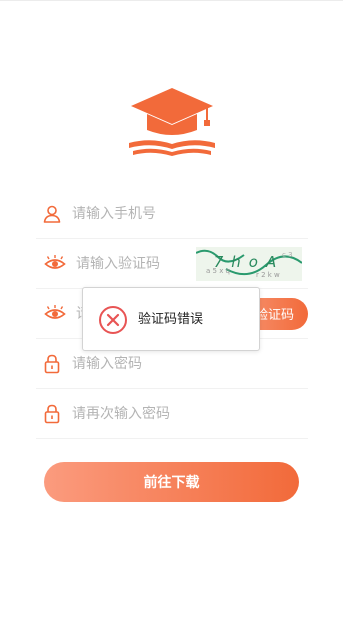 Image resolution: width=343 pixels, height=636 pixels. What do you see at coordinates (147, 213) in the screenshot?
I see `phone-input` at bounding box center [147, 213].